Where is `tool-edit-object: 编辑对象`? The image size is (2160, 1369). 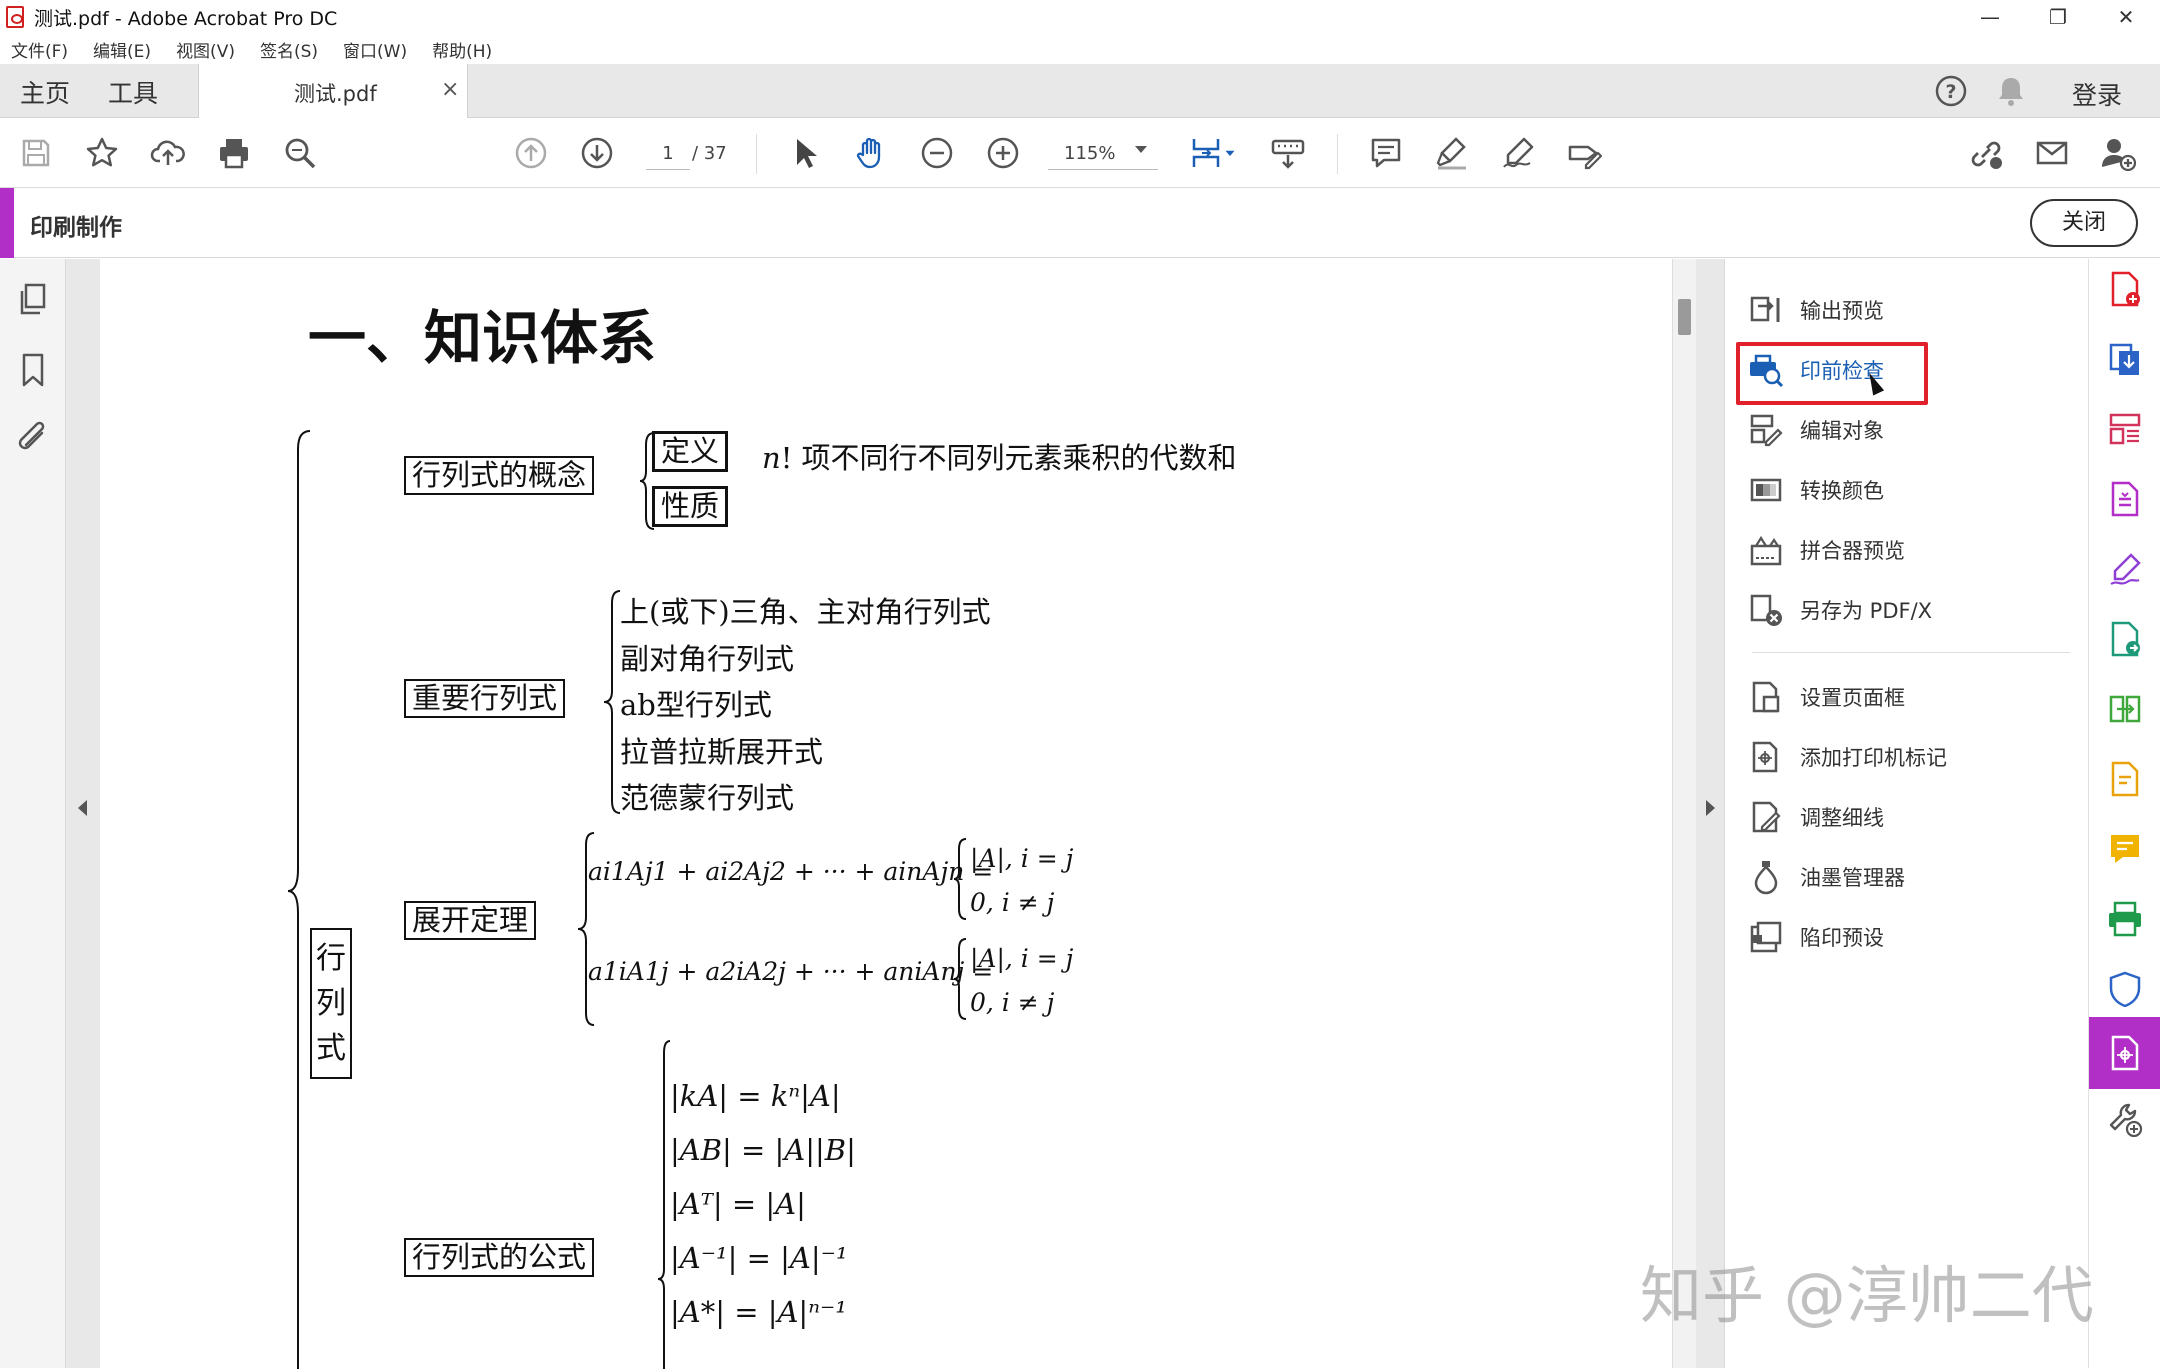
tool-edit-object: 编辑对象 is located at coordinates (1913, 430).